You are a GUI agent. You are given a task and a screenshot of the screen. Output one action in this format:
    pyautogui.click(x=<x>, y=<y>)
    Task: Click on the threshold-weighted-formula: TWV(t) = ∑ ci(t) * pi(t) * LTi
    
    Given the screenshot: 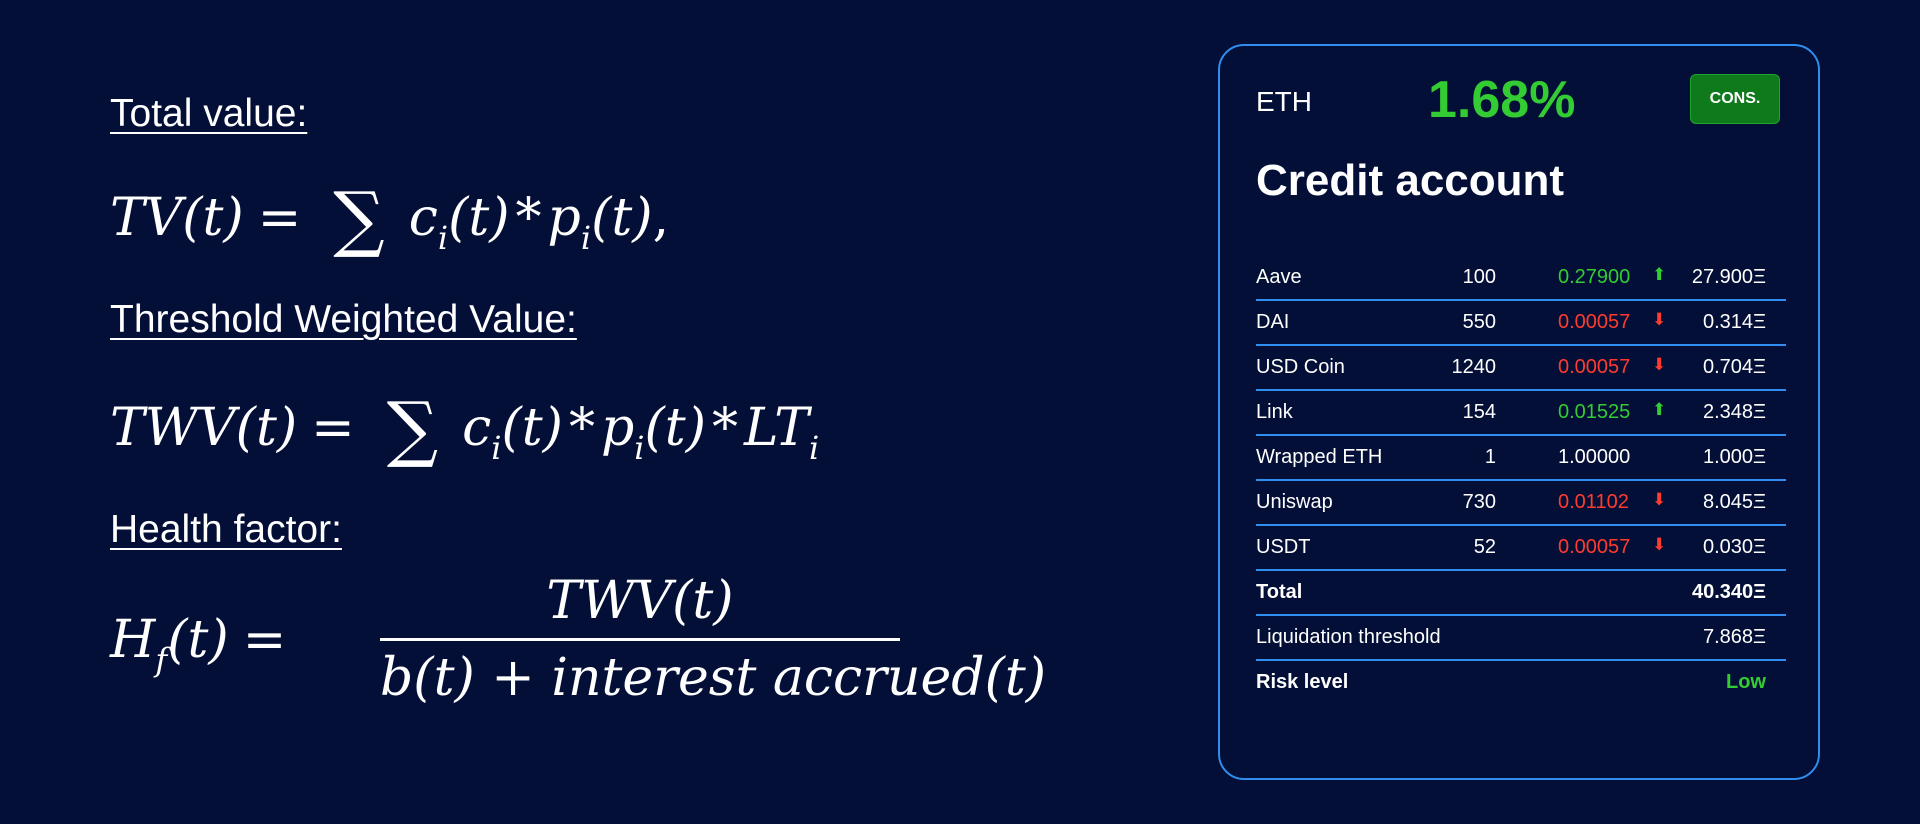 What is the action you would take?
    pyautogui.click(x=464, y=428)
    